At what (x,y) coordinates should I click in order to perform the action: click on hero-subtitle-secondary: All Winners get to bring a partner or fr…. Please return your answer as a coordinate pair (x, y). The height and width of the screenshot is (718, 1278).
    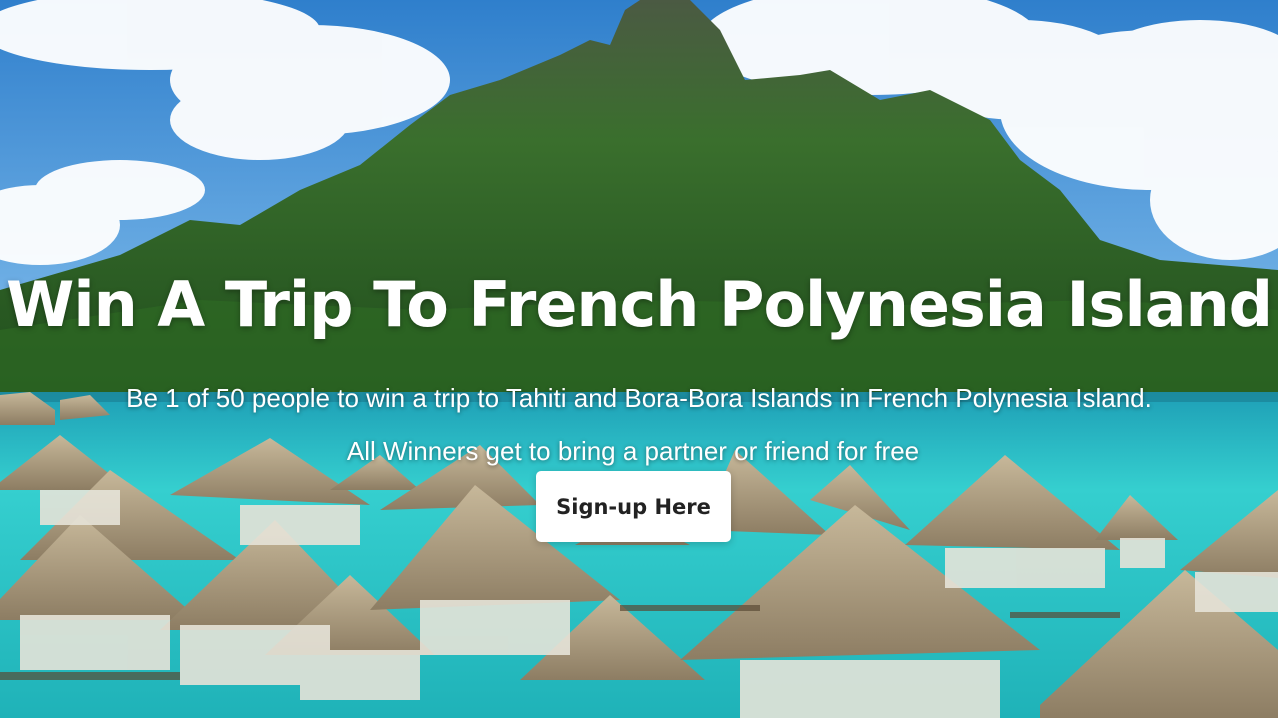
    Looking at the image, I should click on (633, 451).